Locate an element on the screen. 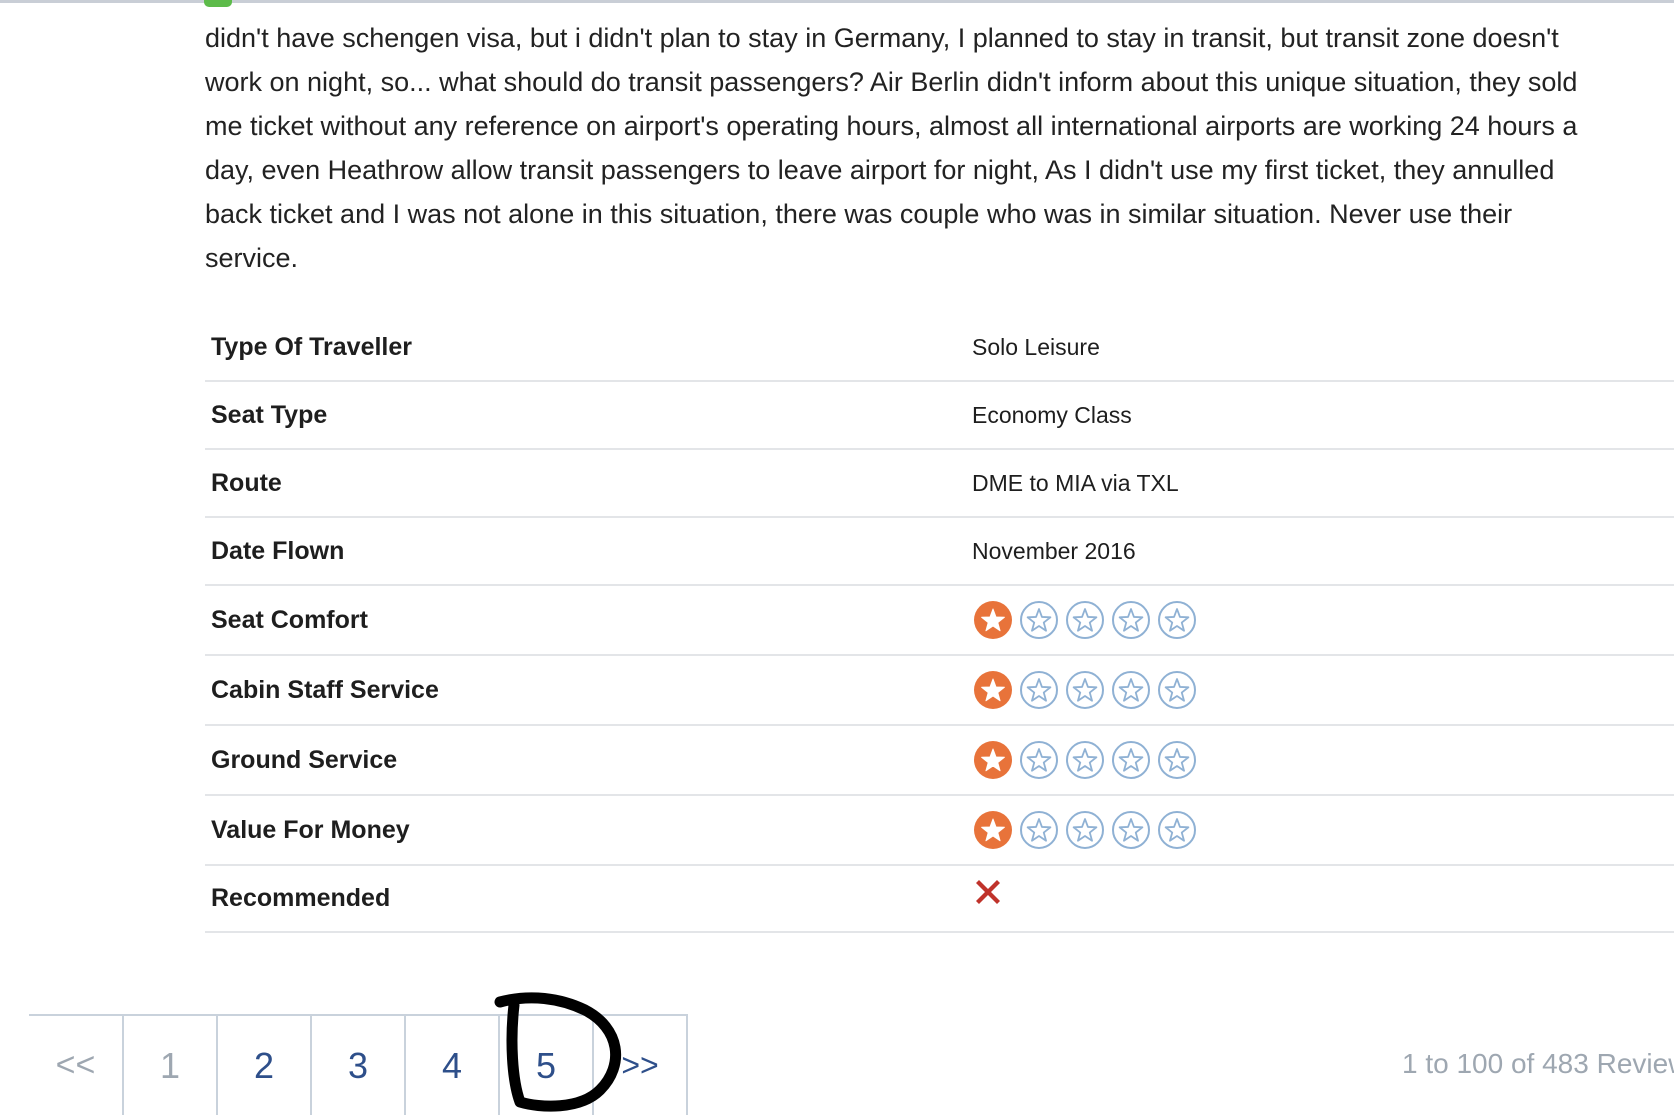  details-value: DME to MIA via TXL is located at coordinates (1320, 483).